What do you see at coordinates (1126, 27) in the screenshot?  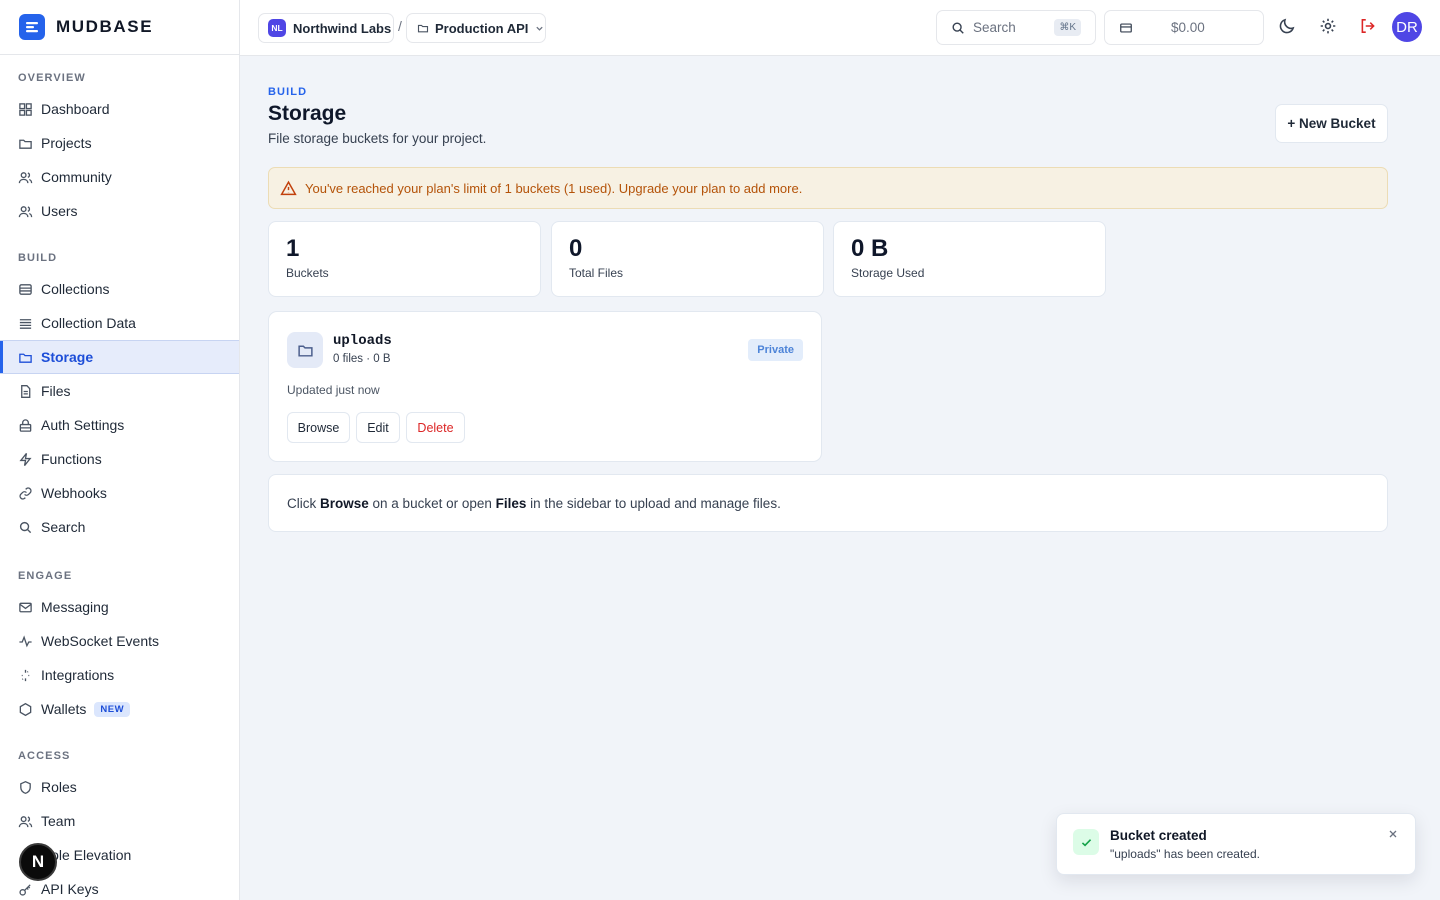 I see `credit-card-icon` at bounding box center [1126, 27].